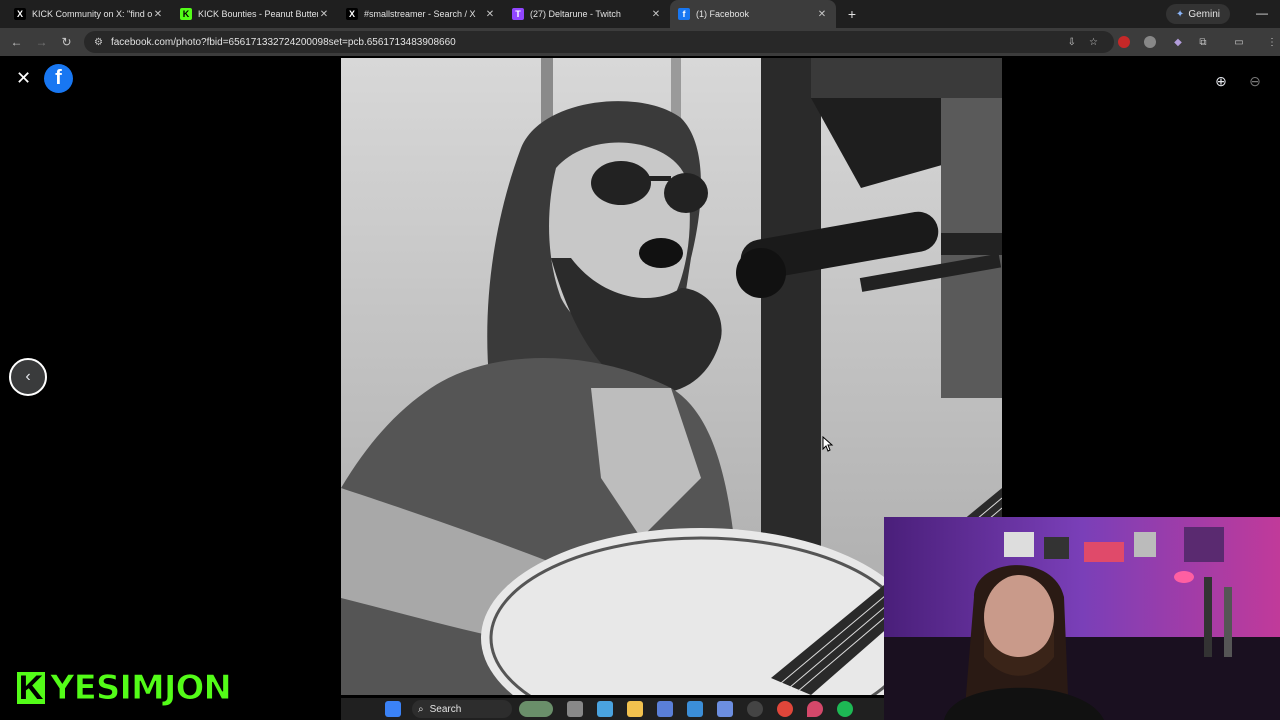 The height and width of the screenshot is (720, 1280). I want to click on kick-streamer-badge: K YESIMJON, so click(123, 688).